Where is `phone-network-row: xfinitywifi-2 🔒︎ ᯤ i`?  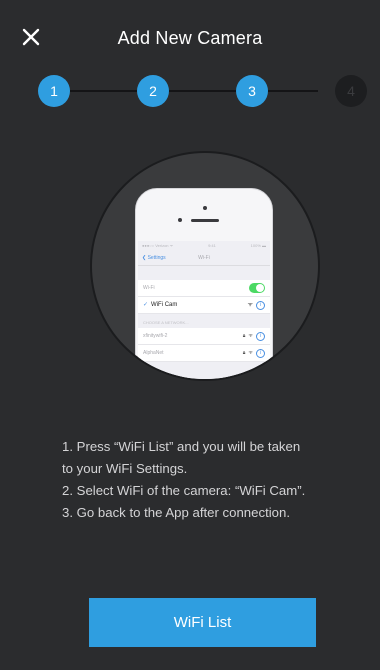
phone-network-row: xfinitywifi-2 🔒︎ ᯤ i is located at coordinates (204, 336).